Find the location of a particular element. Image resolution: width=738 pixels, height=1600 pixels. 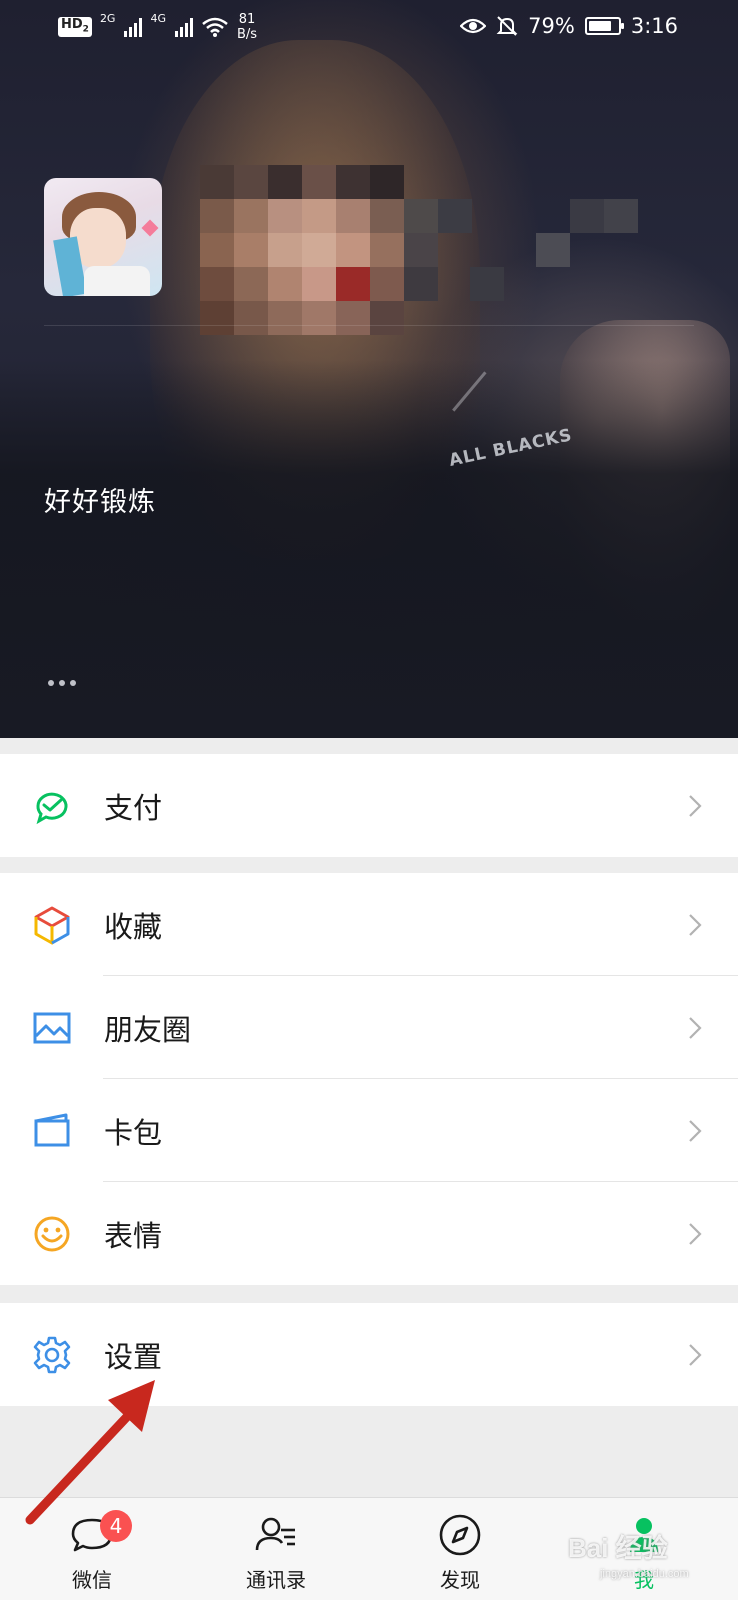

menu-item-cards: 卡包 is located at coordinates (369, 1130).